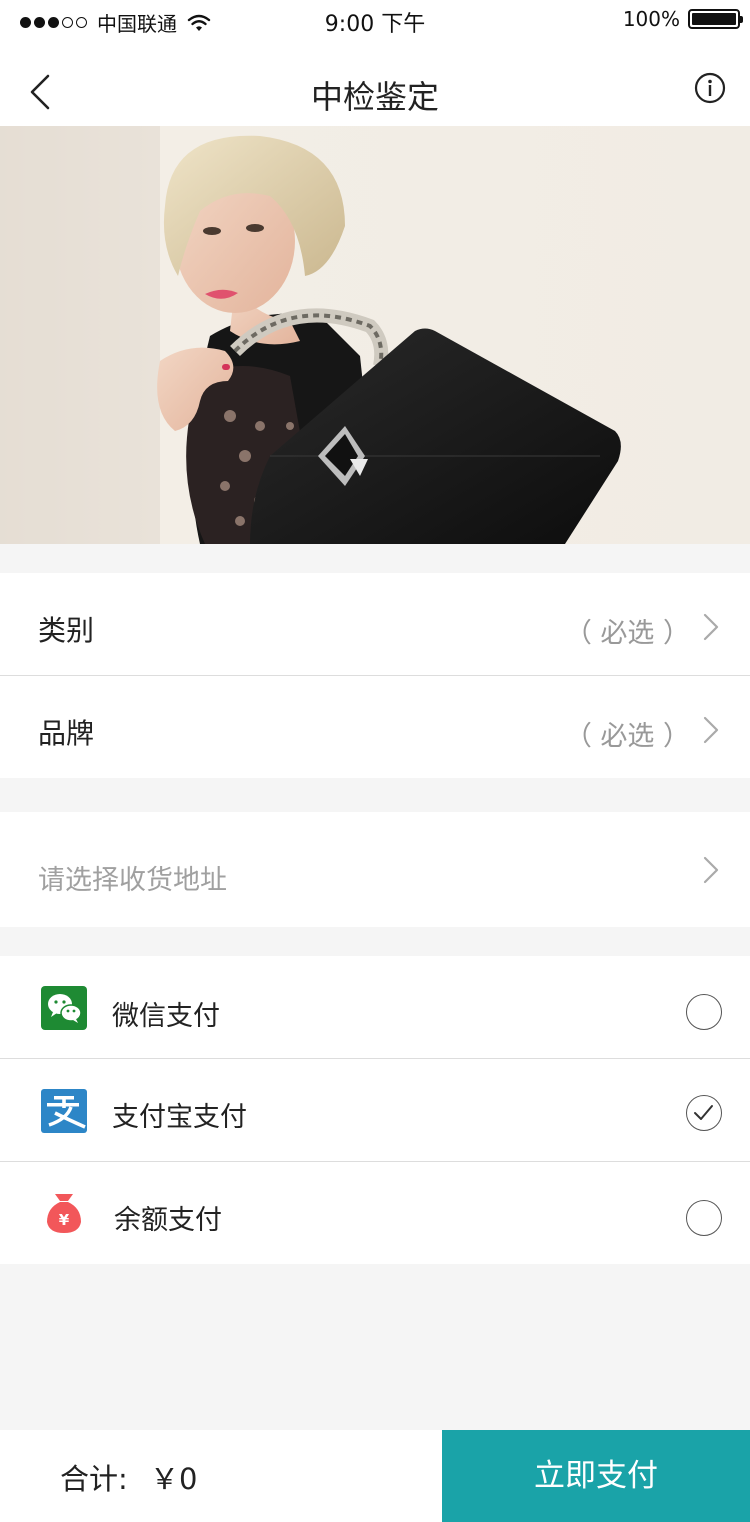  Describe the element at coordinates (375, 20) in the screenshot. I see `status-bar: 中国联通 9:00 下午 100%` at that location.